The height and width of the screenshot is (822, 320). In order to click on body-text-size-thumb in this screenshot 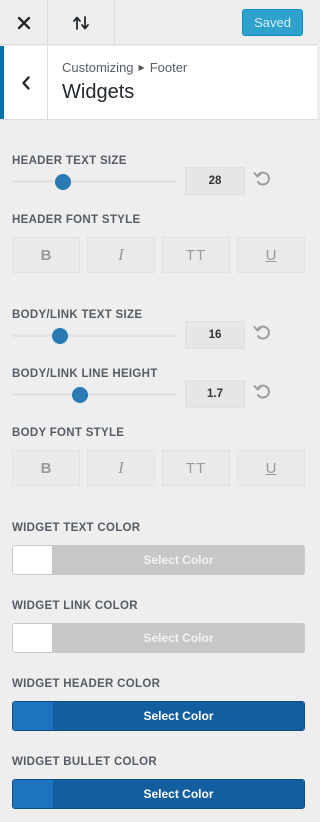, I will do `click(59, 335)`.